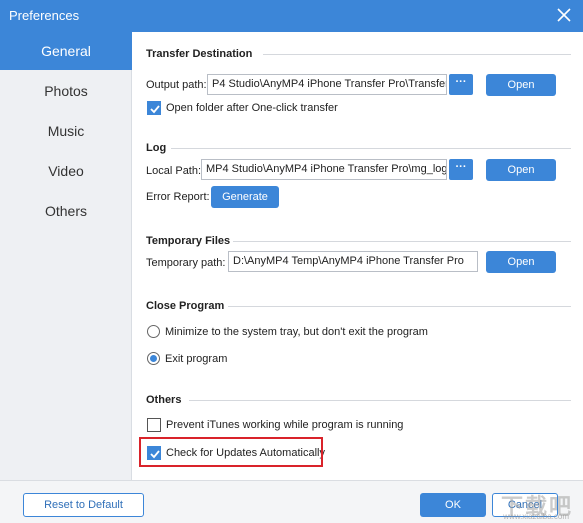  What do you see at coordinates (252, 108) in the screenshot?
I see `open-folder-label: Open folder after One-click transfer` at bounding box center [252, 108].